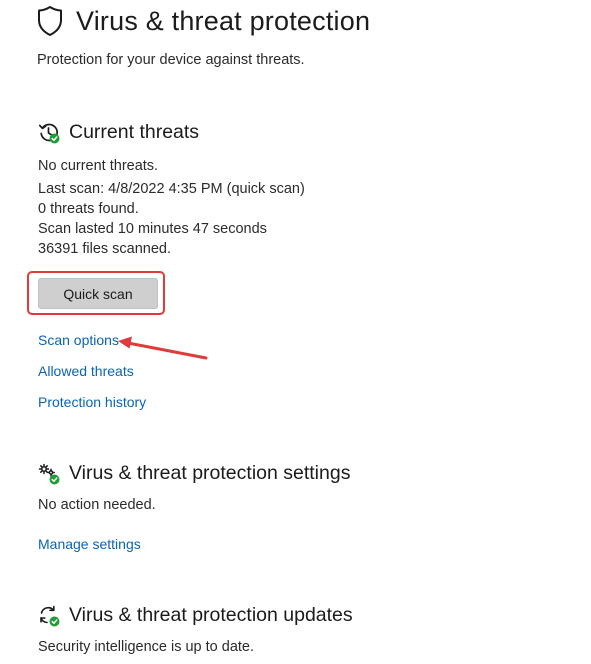 The width and height of the screenshot is (591, 664). I want to click on protection-updates-title: Virus & threat protection updates, so click(211, 615).